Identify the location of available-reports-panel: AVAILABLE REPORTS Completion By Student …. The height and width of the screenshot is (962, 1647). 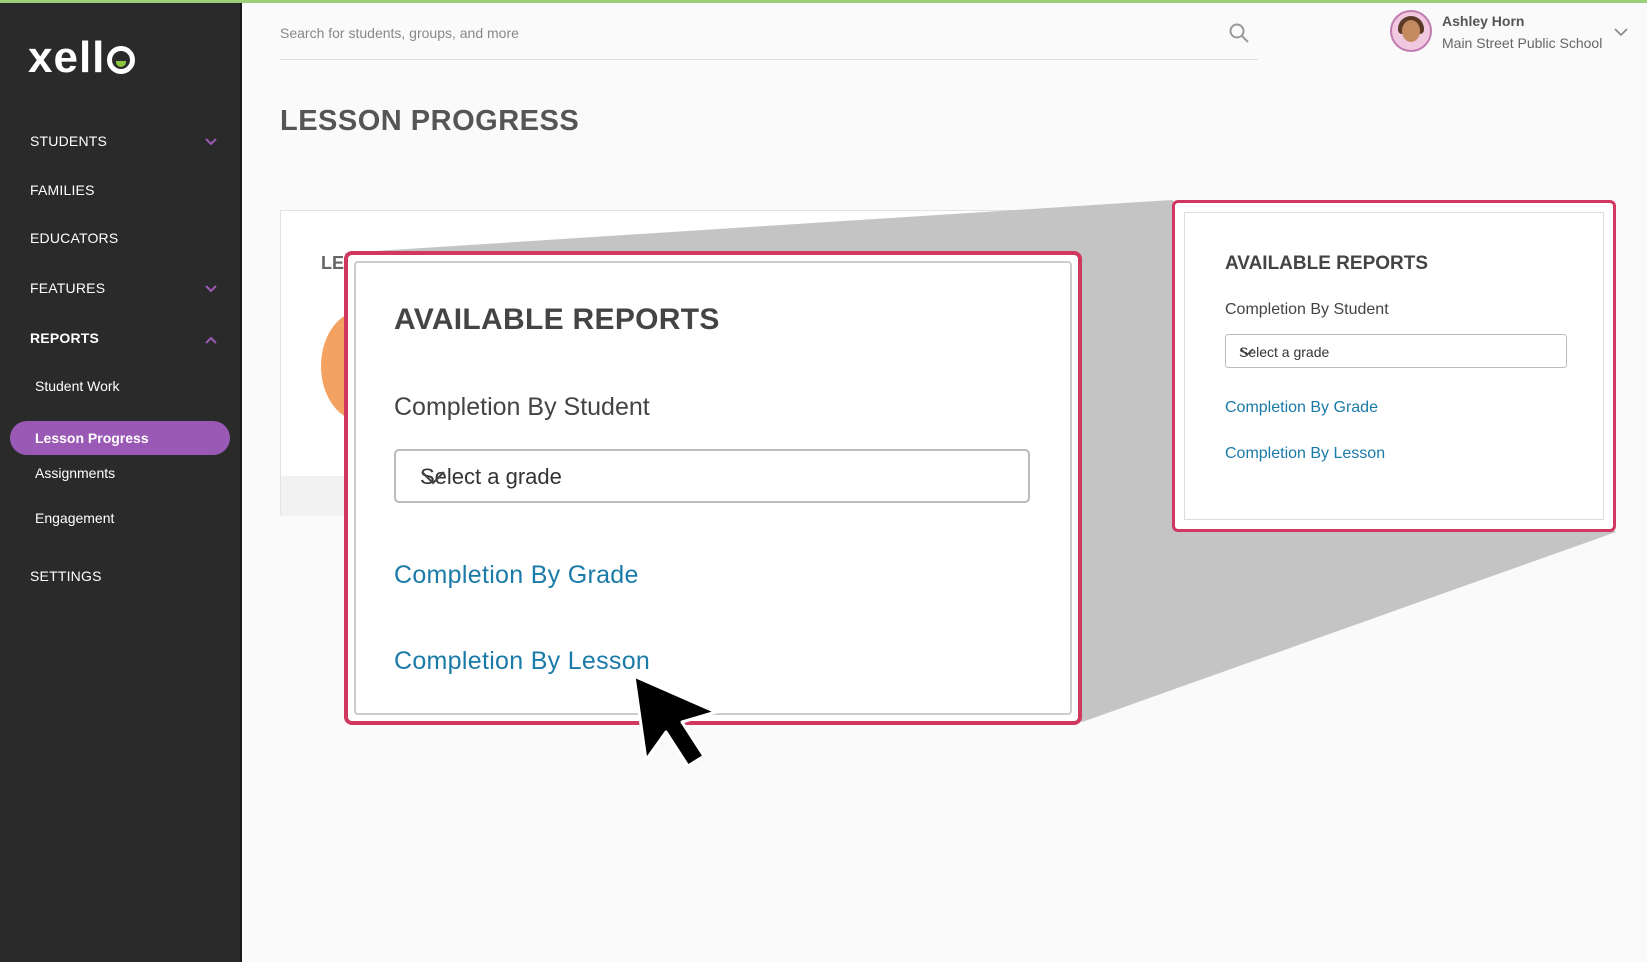
(1394, 366).